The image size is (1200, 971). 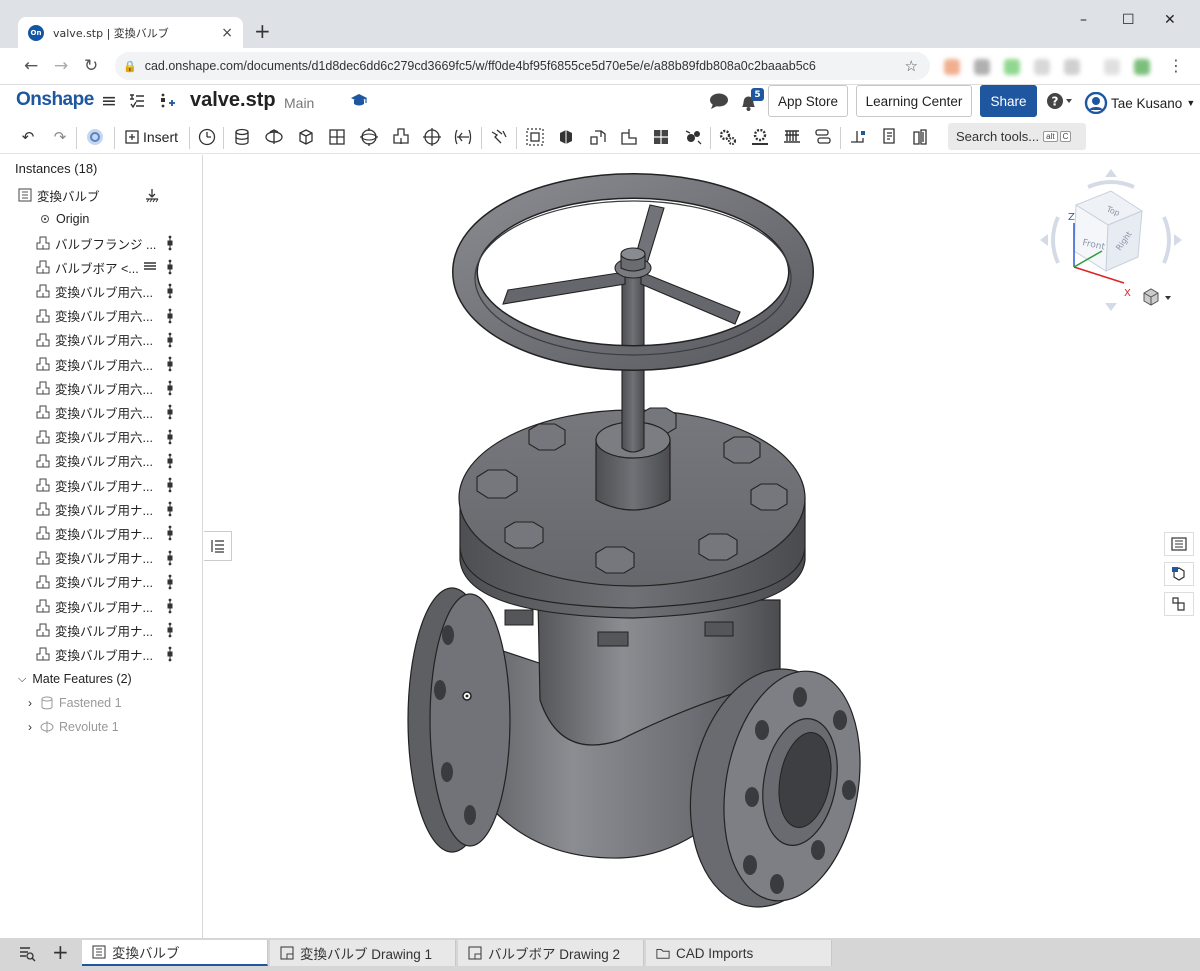 I want to click on insert-icon, so click(x=132, y=137).